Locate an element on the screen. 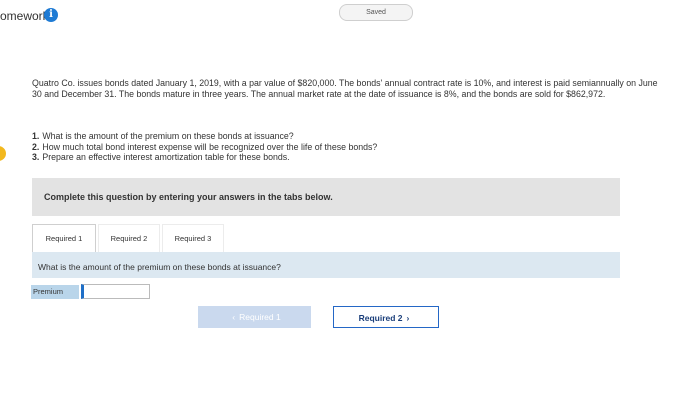 The image size is (700, 409). tab-required-3: Required 3 is located at coordinates (193, 238).